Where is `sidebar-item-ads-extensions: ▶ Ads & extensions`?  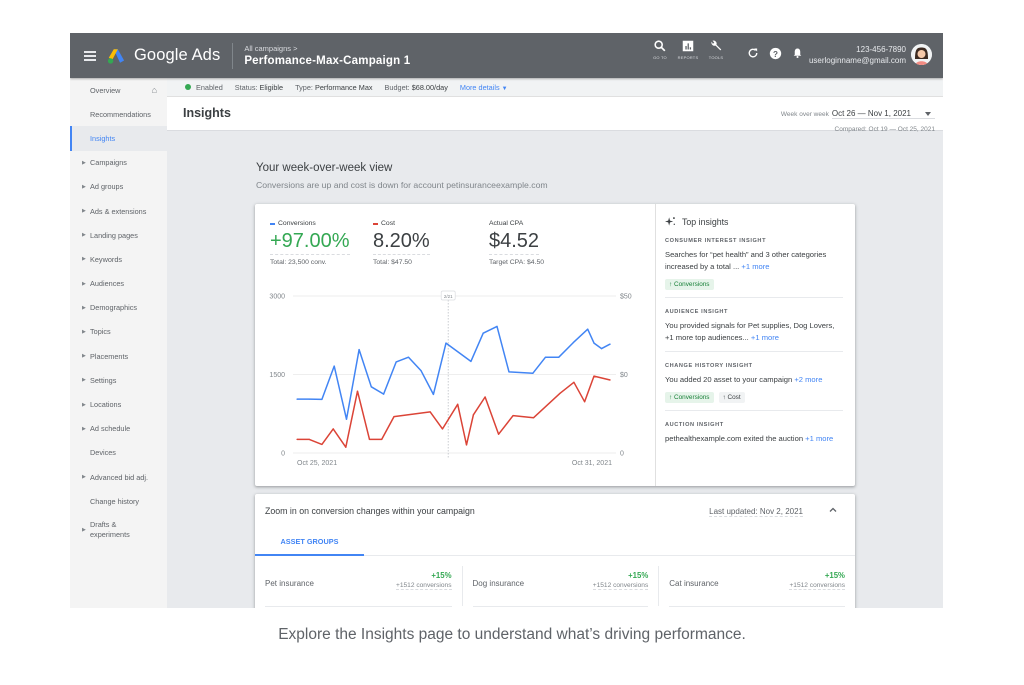
sidebar-item-ads-extensions: ▶ Ads & extensions is located at coordinates (118, 211).